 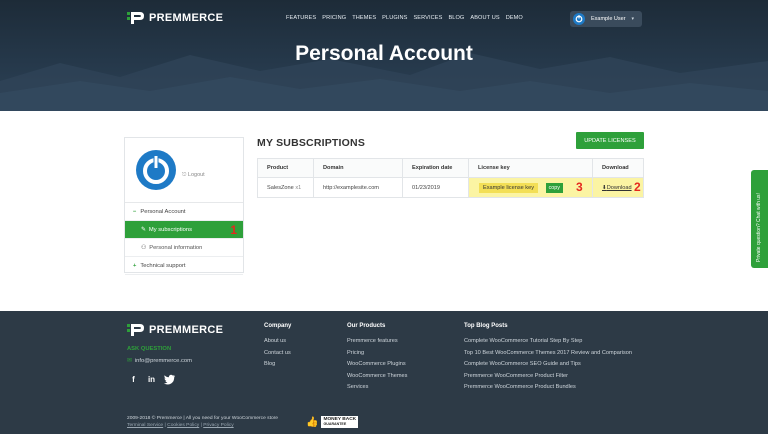 I want to click on expiration-cell: 01/23/2019, so click(x=435, y=187).